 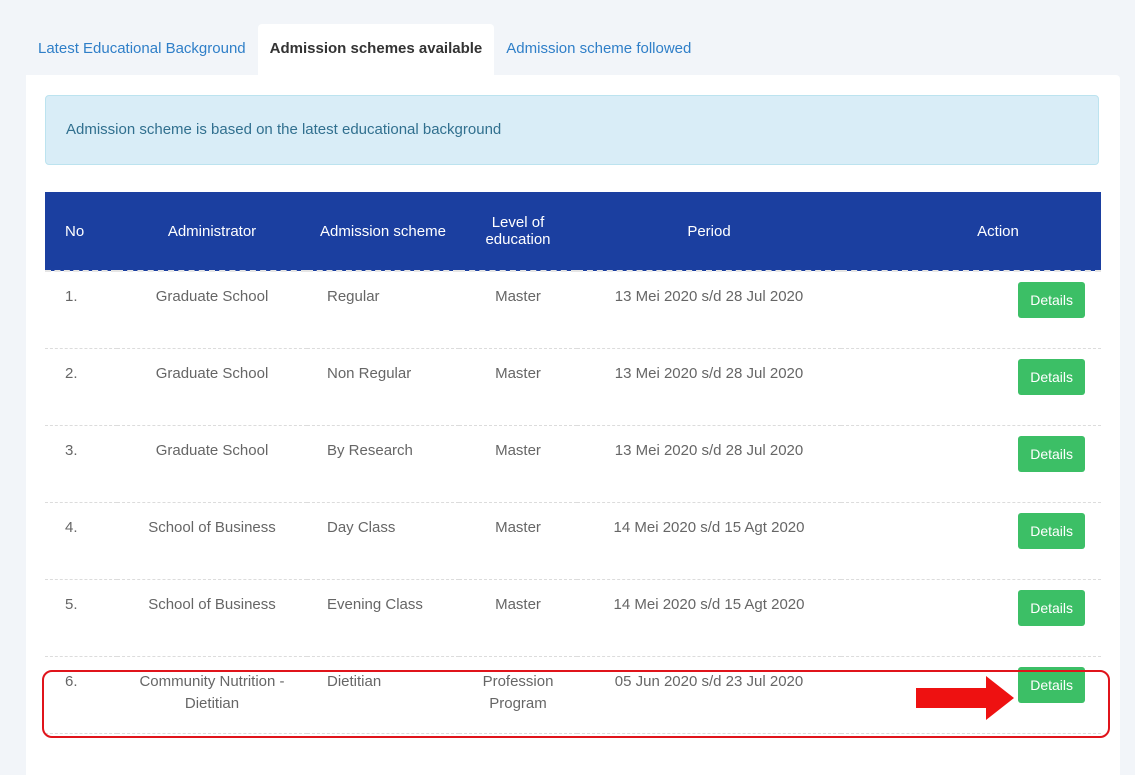 What do you see at coordinates (212, 695) in the screenshot?
I see `cell-administrator: Community Nutrition - Dietitian` at bounding box center [212, 695].